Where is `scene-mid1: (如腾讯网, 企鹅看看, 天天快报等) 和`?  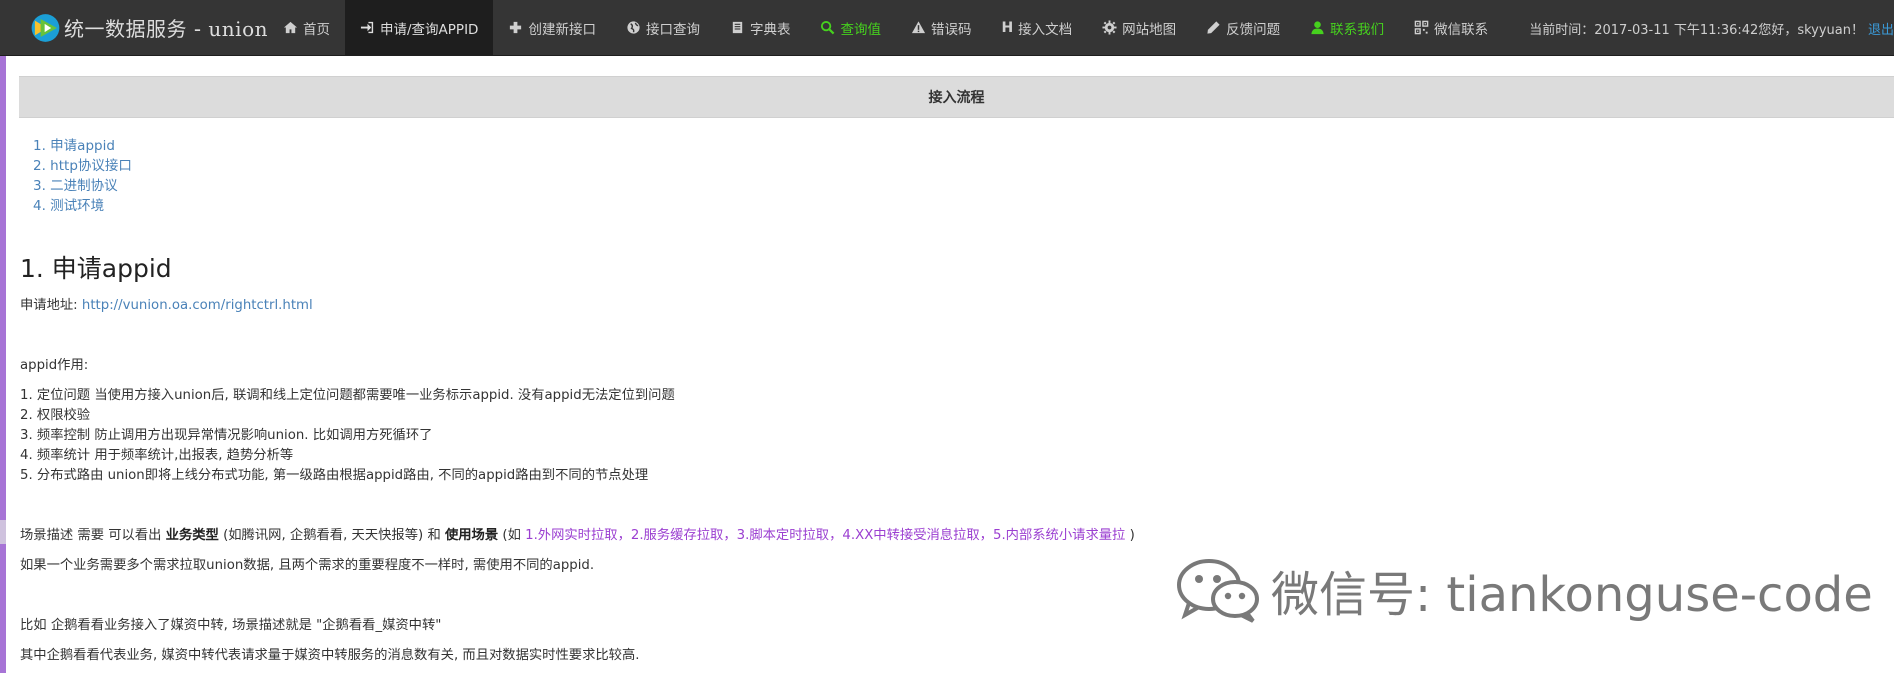
scene-mid1: (如腾讯网, 企鹅看看, 天天快报等) 和 is located at coordinates (331, 535).